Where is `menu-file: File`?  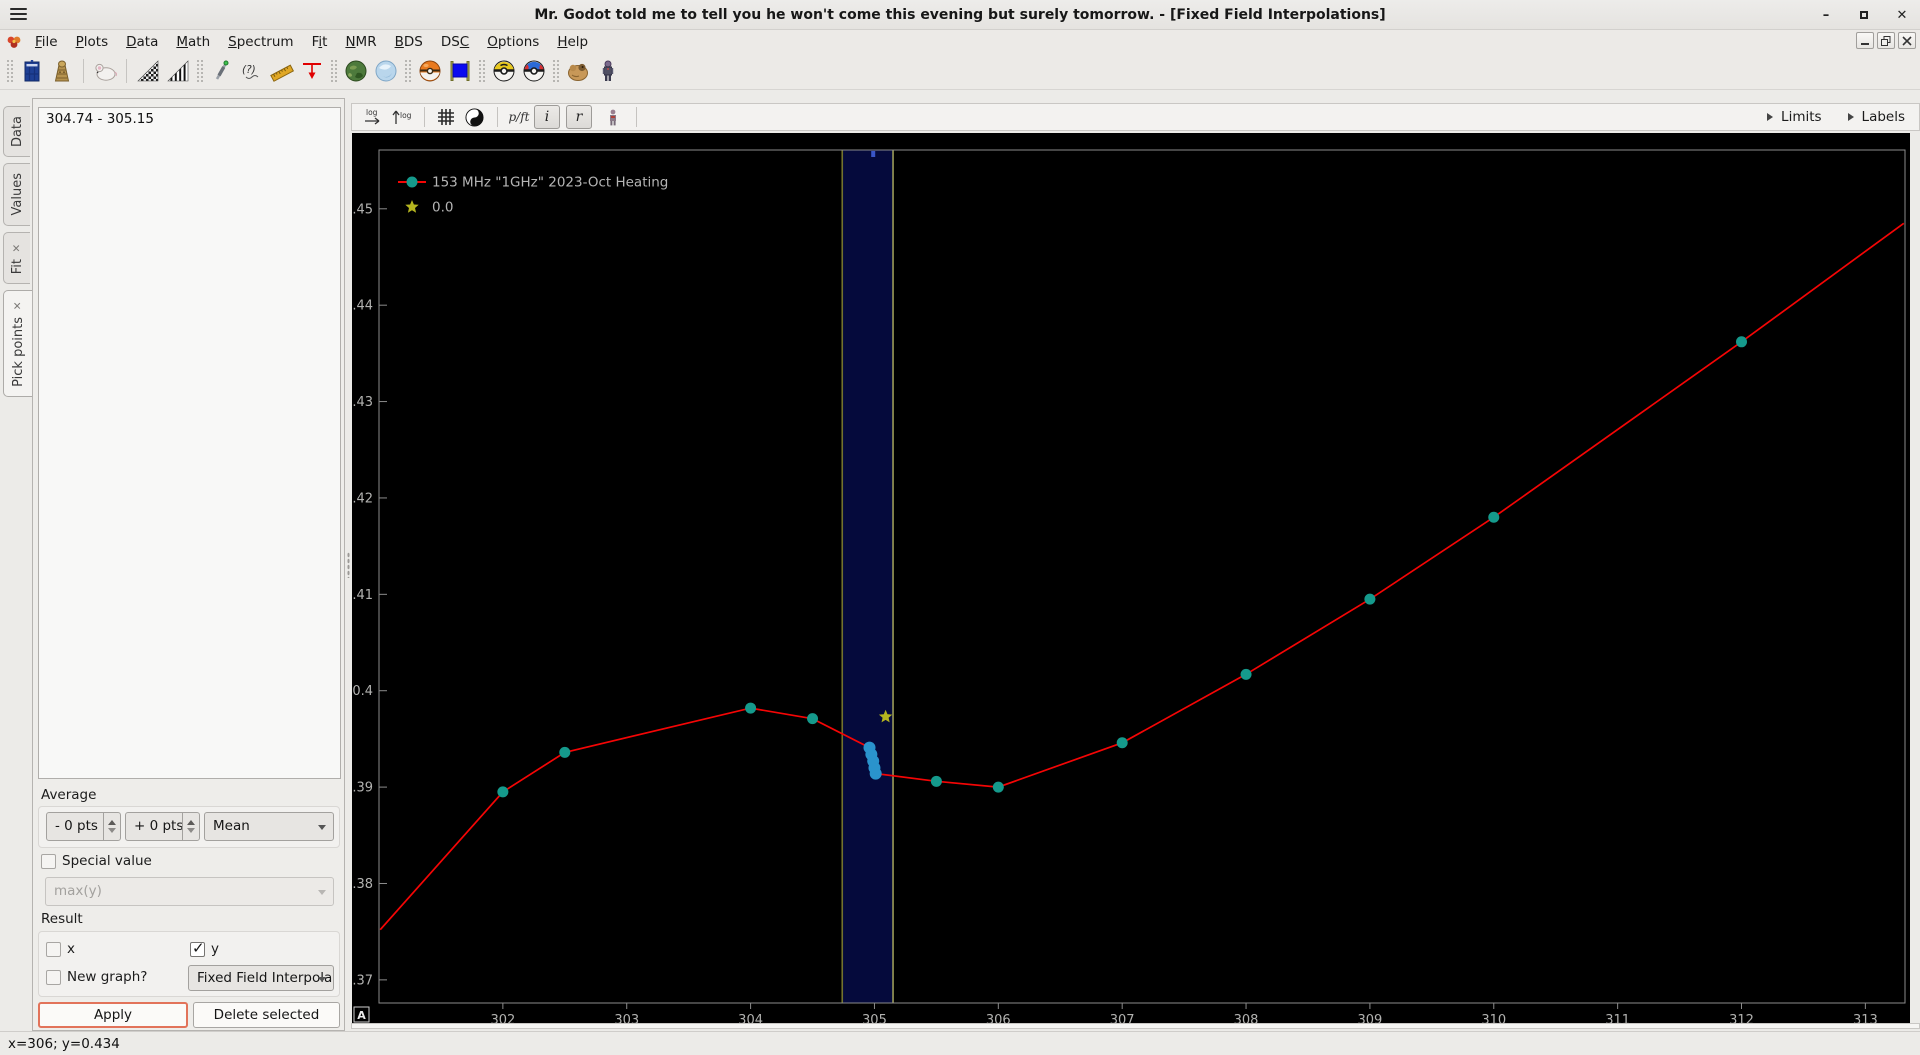
menu-file: File is located at coordinates (46, 42).